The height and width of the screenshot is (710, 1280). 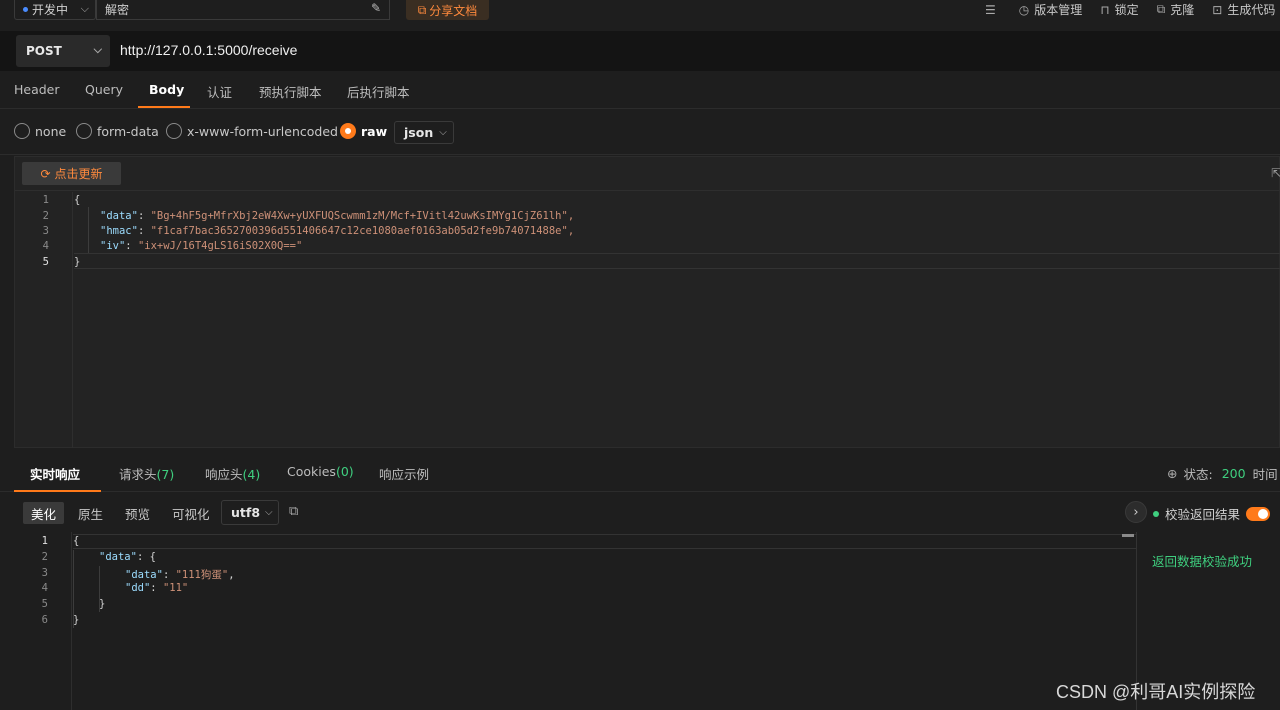 What do you see at coordinates (45, 216) in the screenshot?
I see `line-number: 2` at bounding box center [45, 216].